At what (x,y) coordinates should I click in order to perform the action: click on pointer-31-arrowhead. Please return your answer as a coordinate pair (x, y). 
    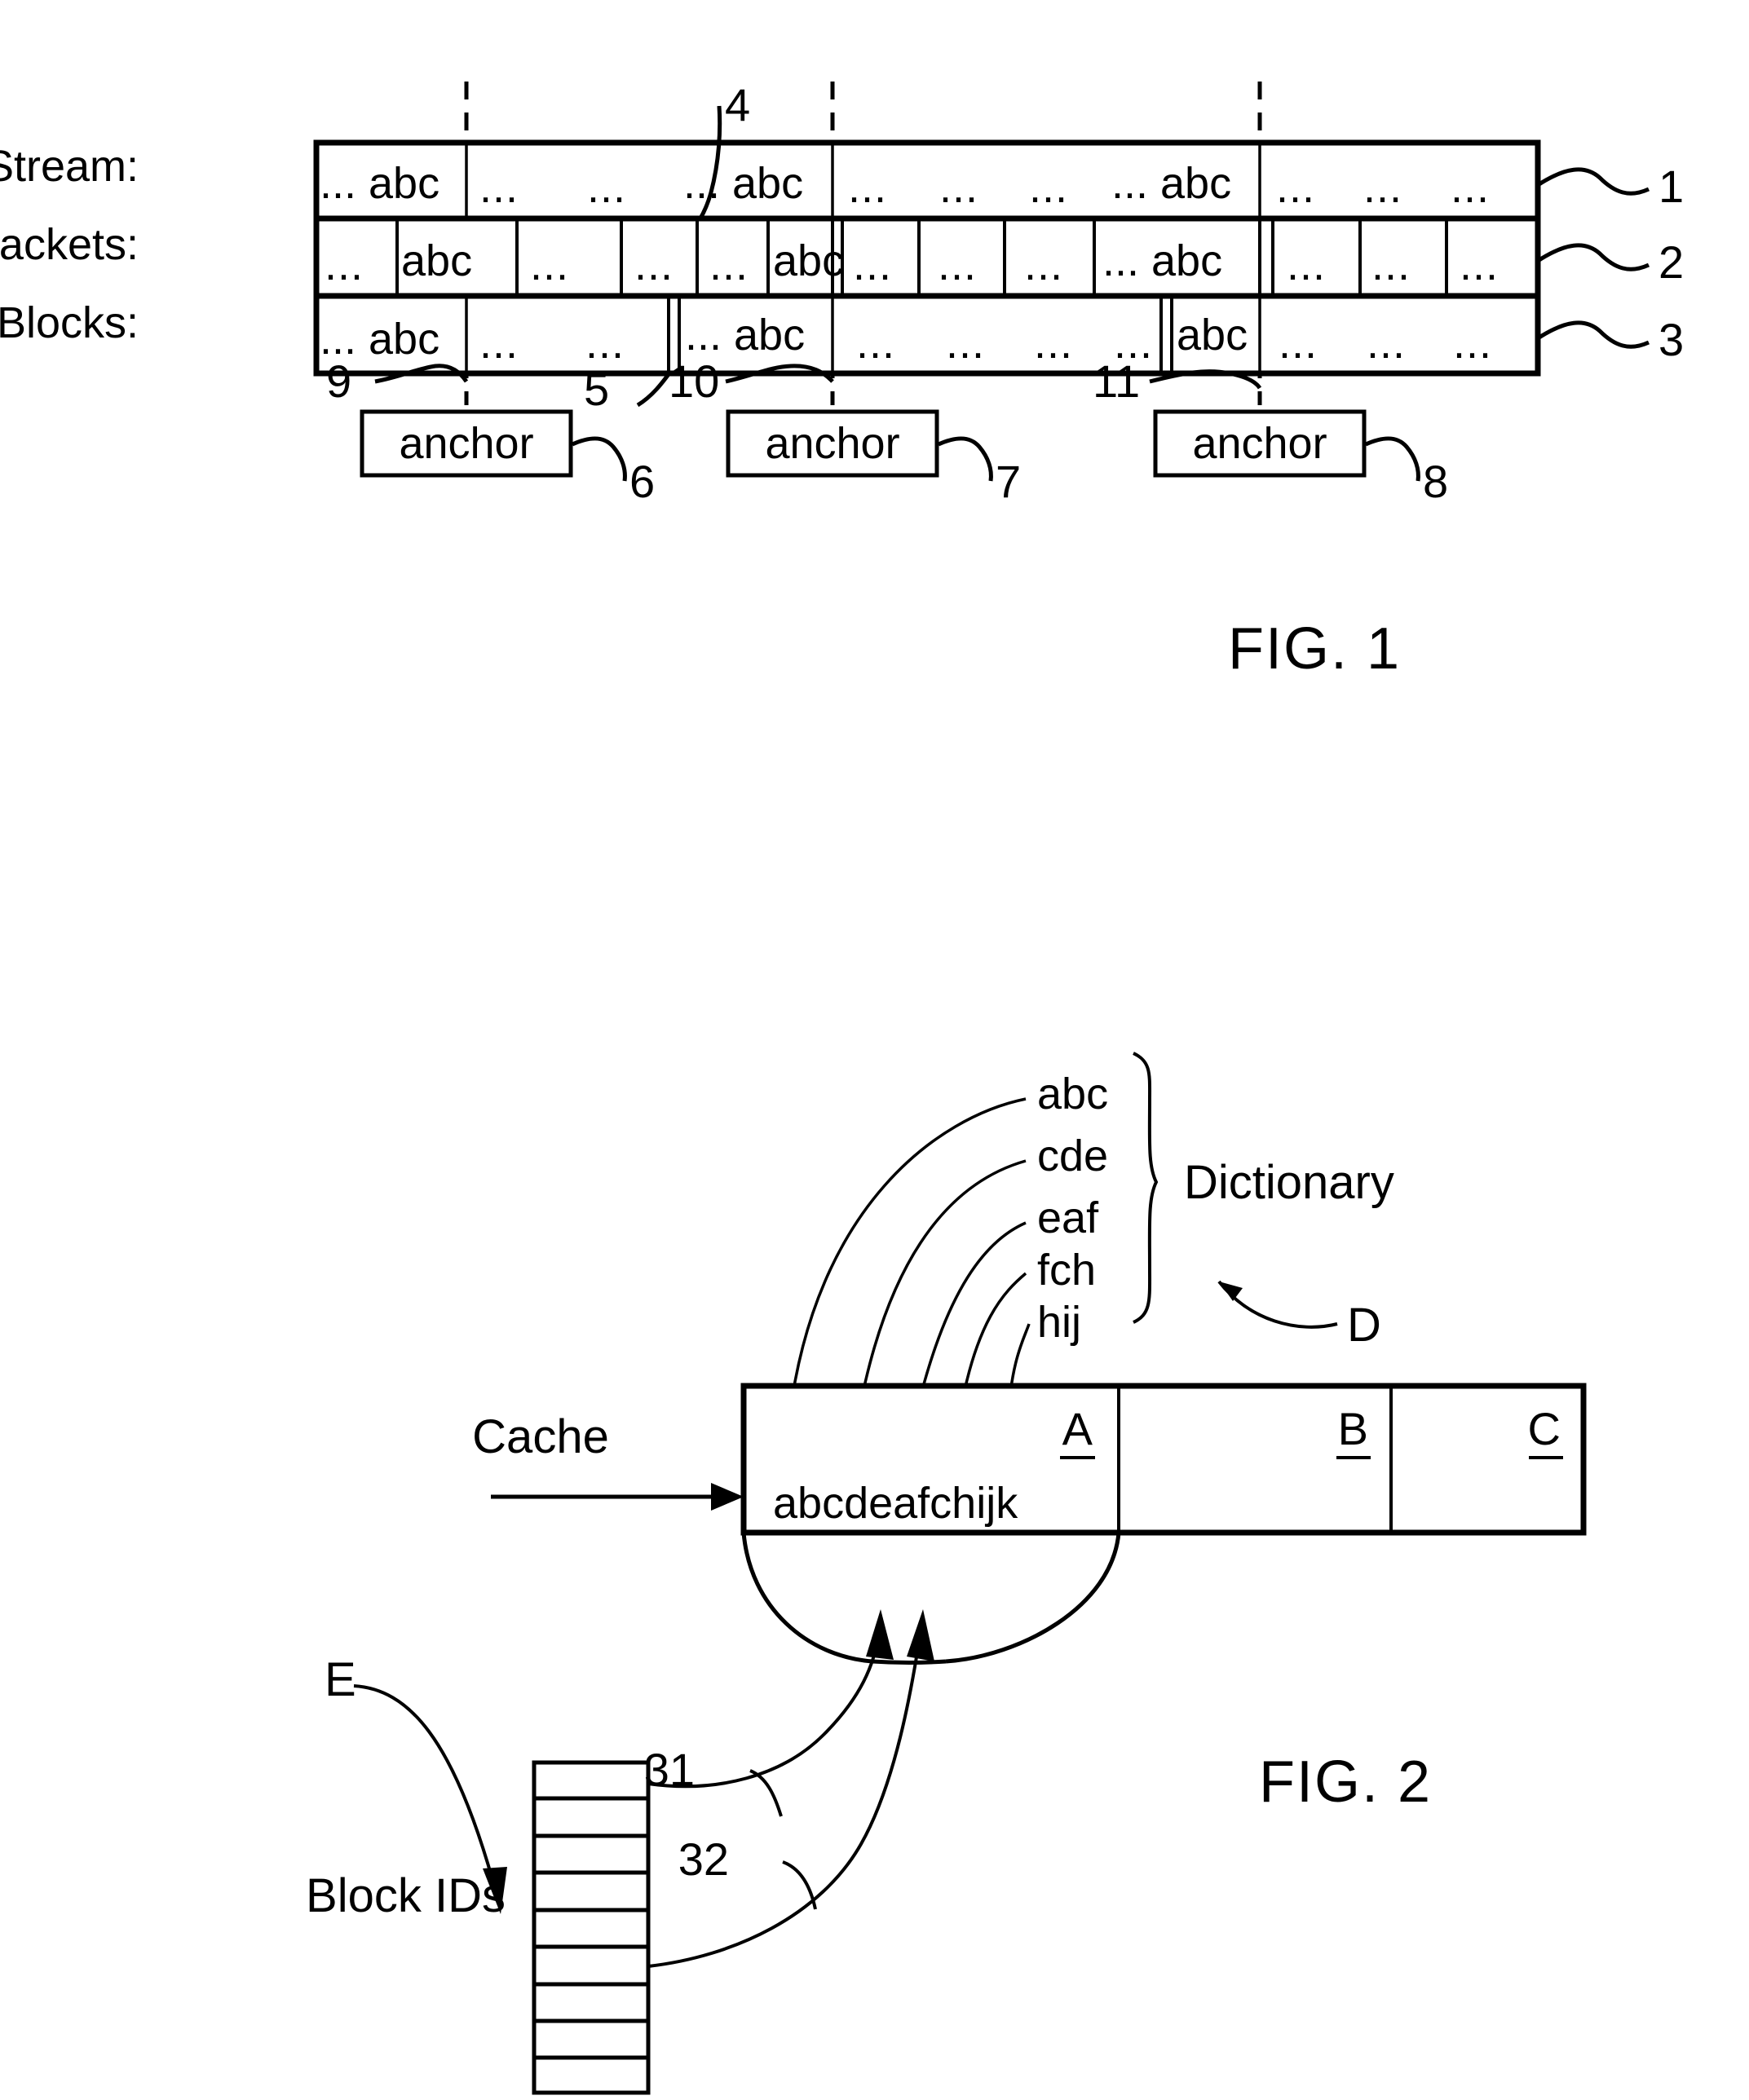
    Looking at the image, I should click on (880, 1634).